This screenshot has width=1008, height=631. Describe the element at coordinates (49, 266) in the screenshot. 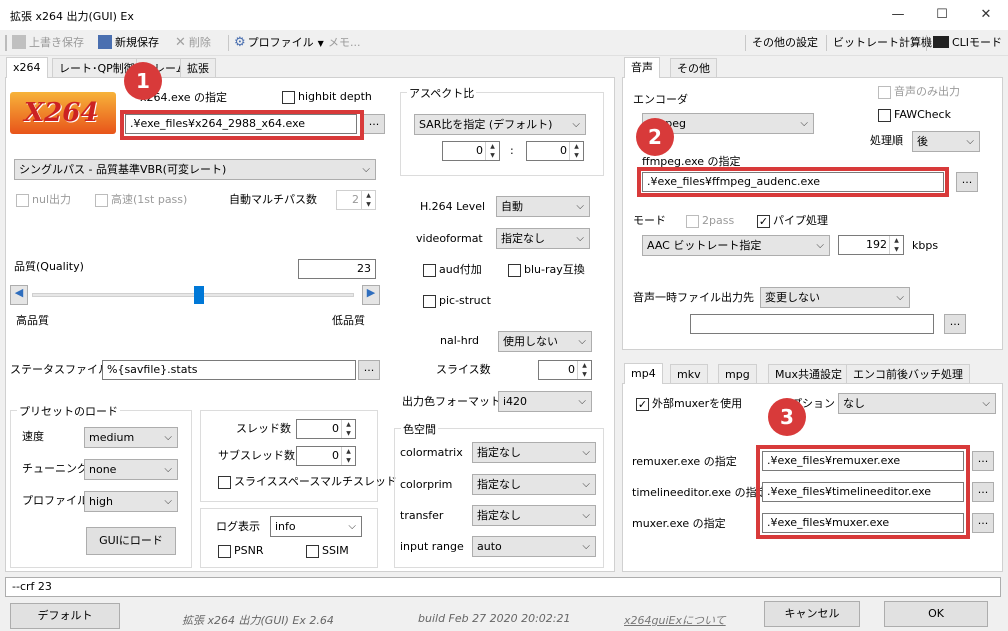

I see `quality-label: 品質(Quality)` at that location.